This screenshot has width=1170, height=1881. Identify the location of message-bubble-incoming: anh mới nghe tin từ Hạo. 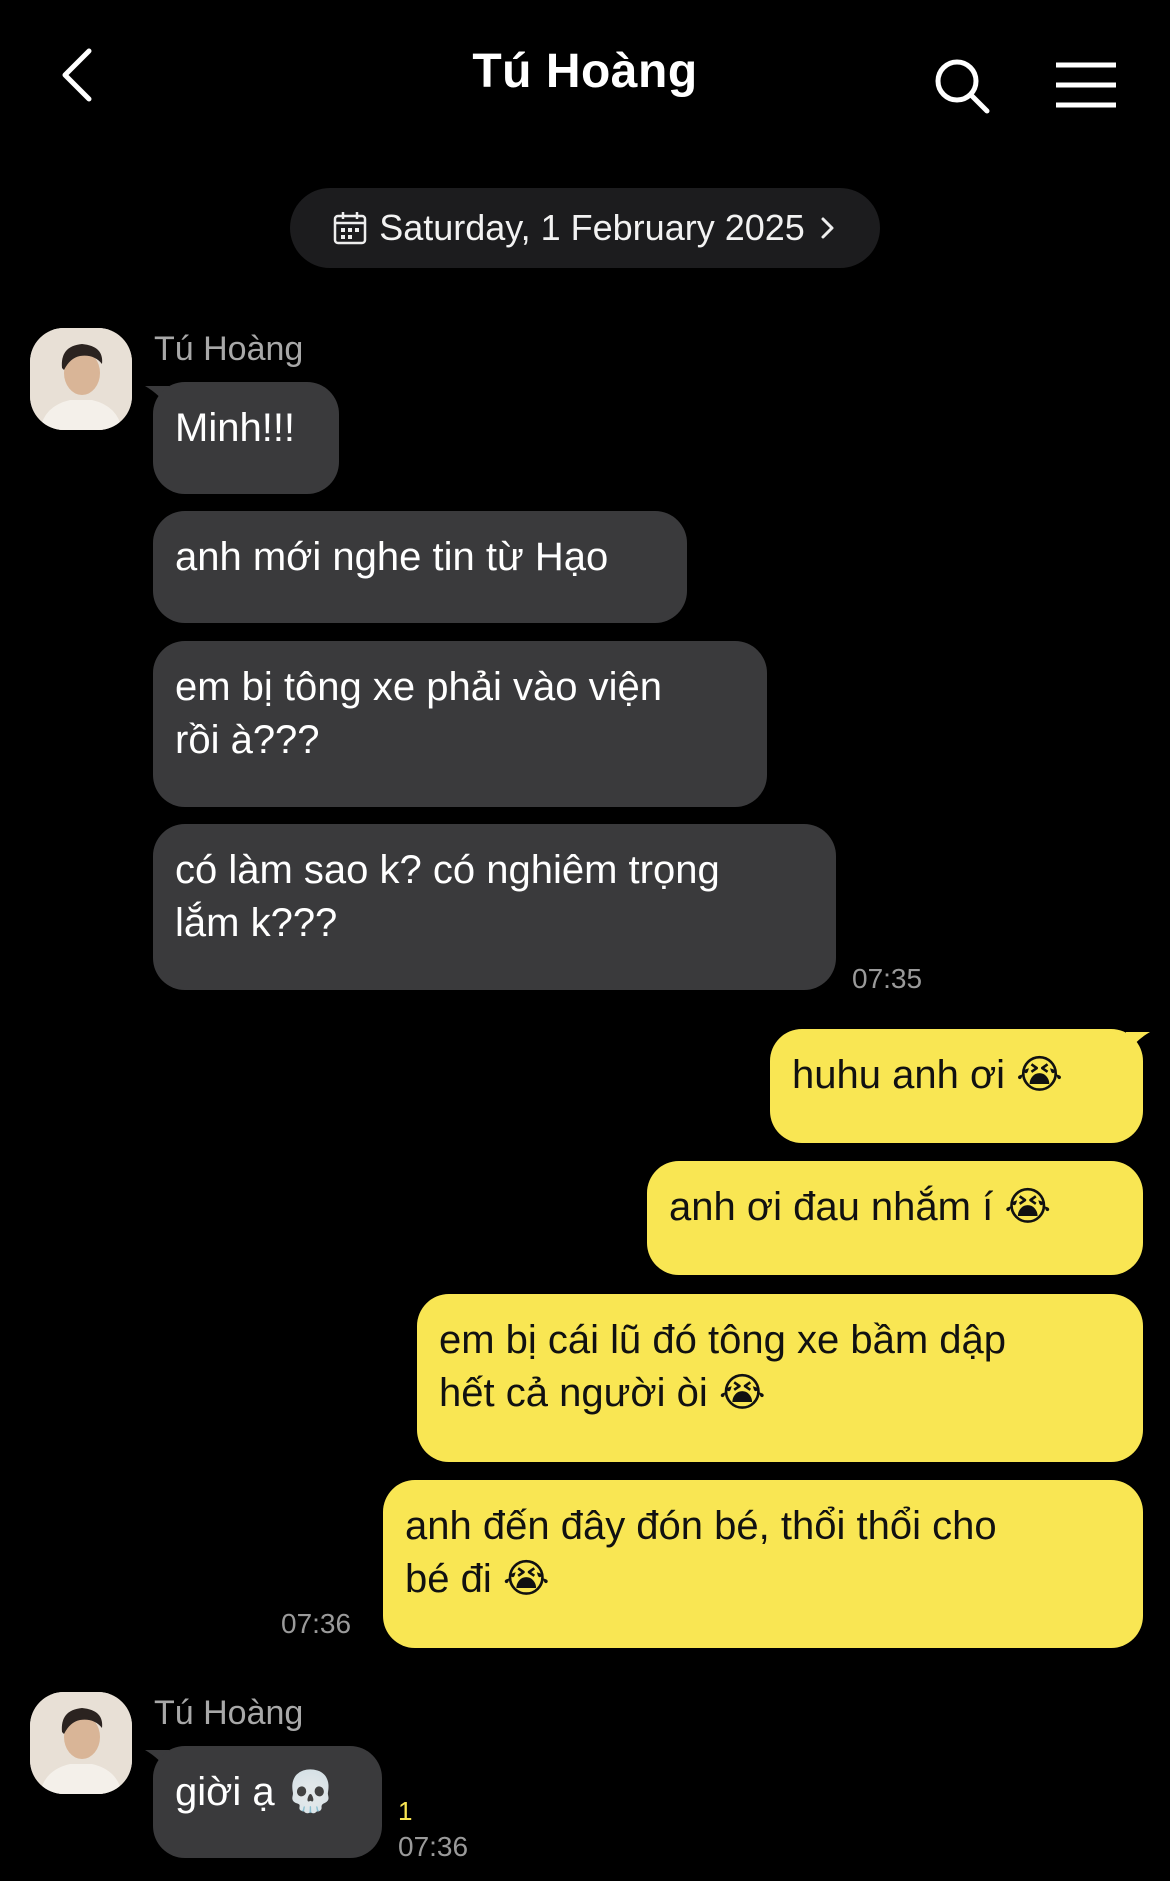
(420, 567).